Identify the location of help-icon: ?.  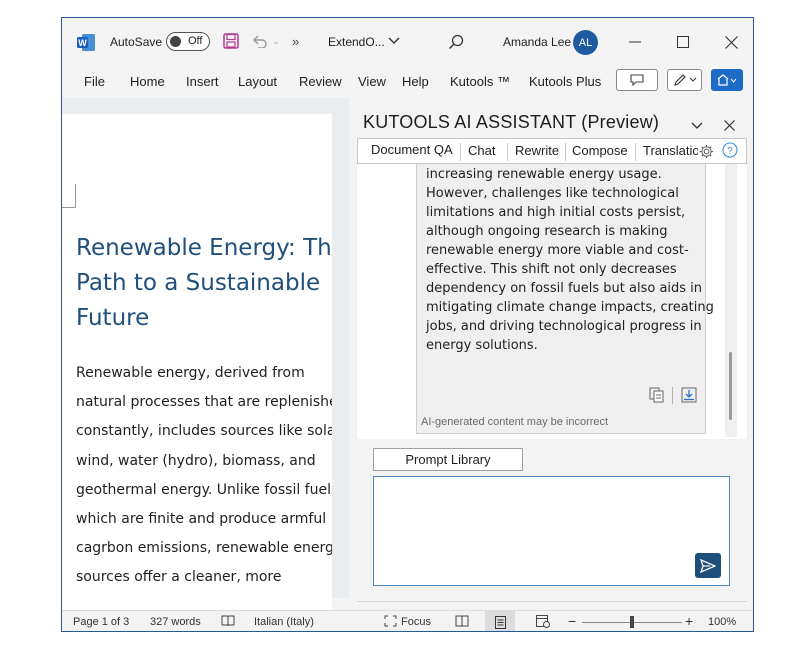
(730, 150).